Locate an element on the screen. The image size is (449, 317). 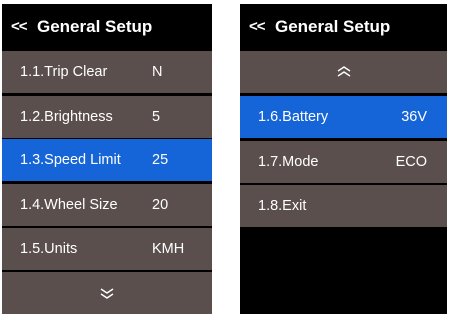
scroll-down-button is located at coordinates (107, 293).